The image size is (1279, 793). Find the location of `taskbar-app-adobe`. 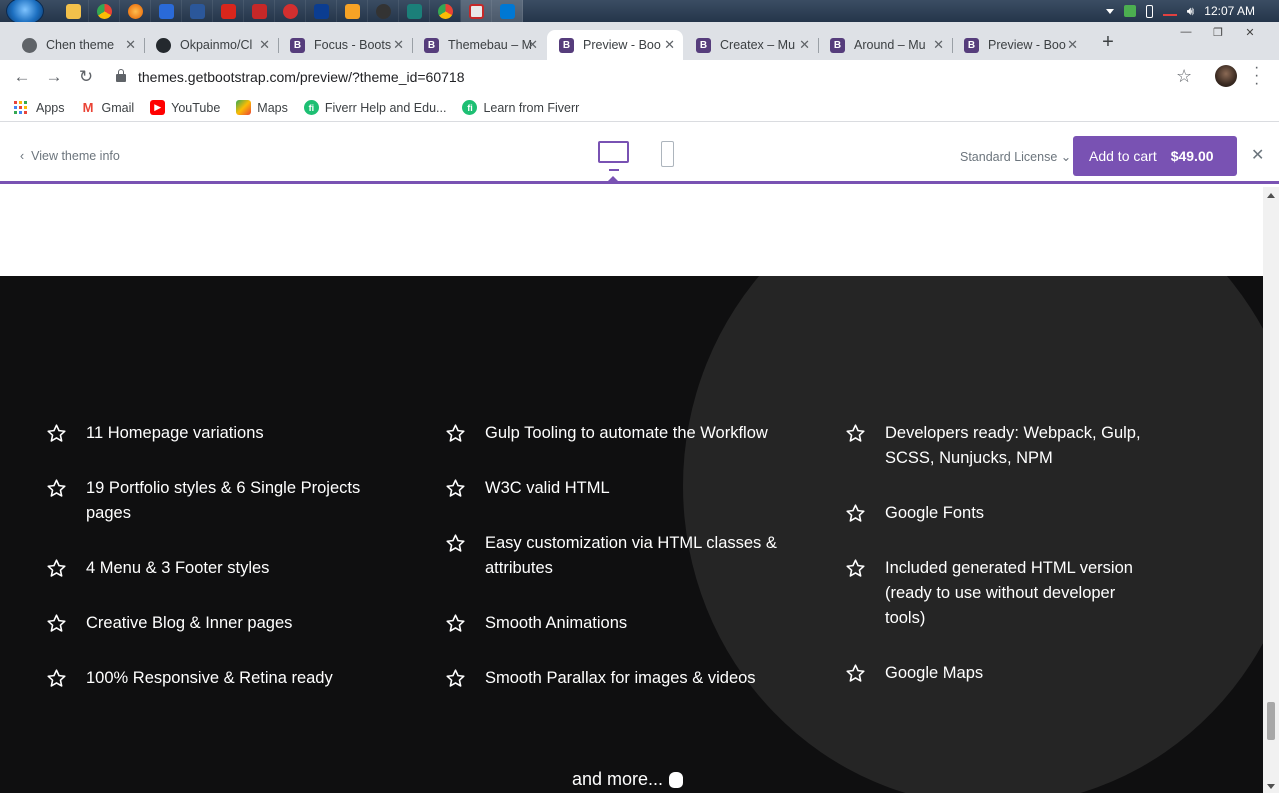

taskbar-app-adobe is located at coordinates (259, 11).